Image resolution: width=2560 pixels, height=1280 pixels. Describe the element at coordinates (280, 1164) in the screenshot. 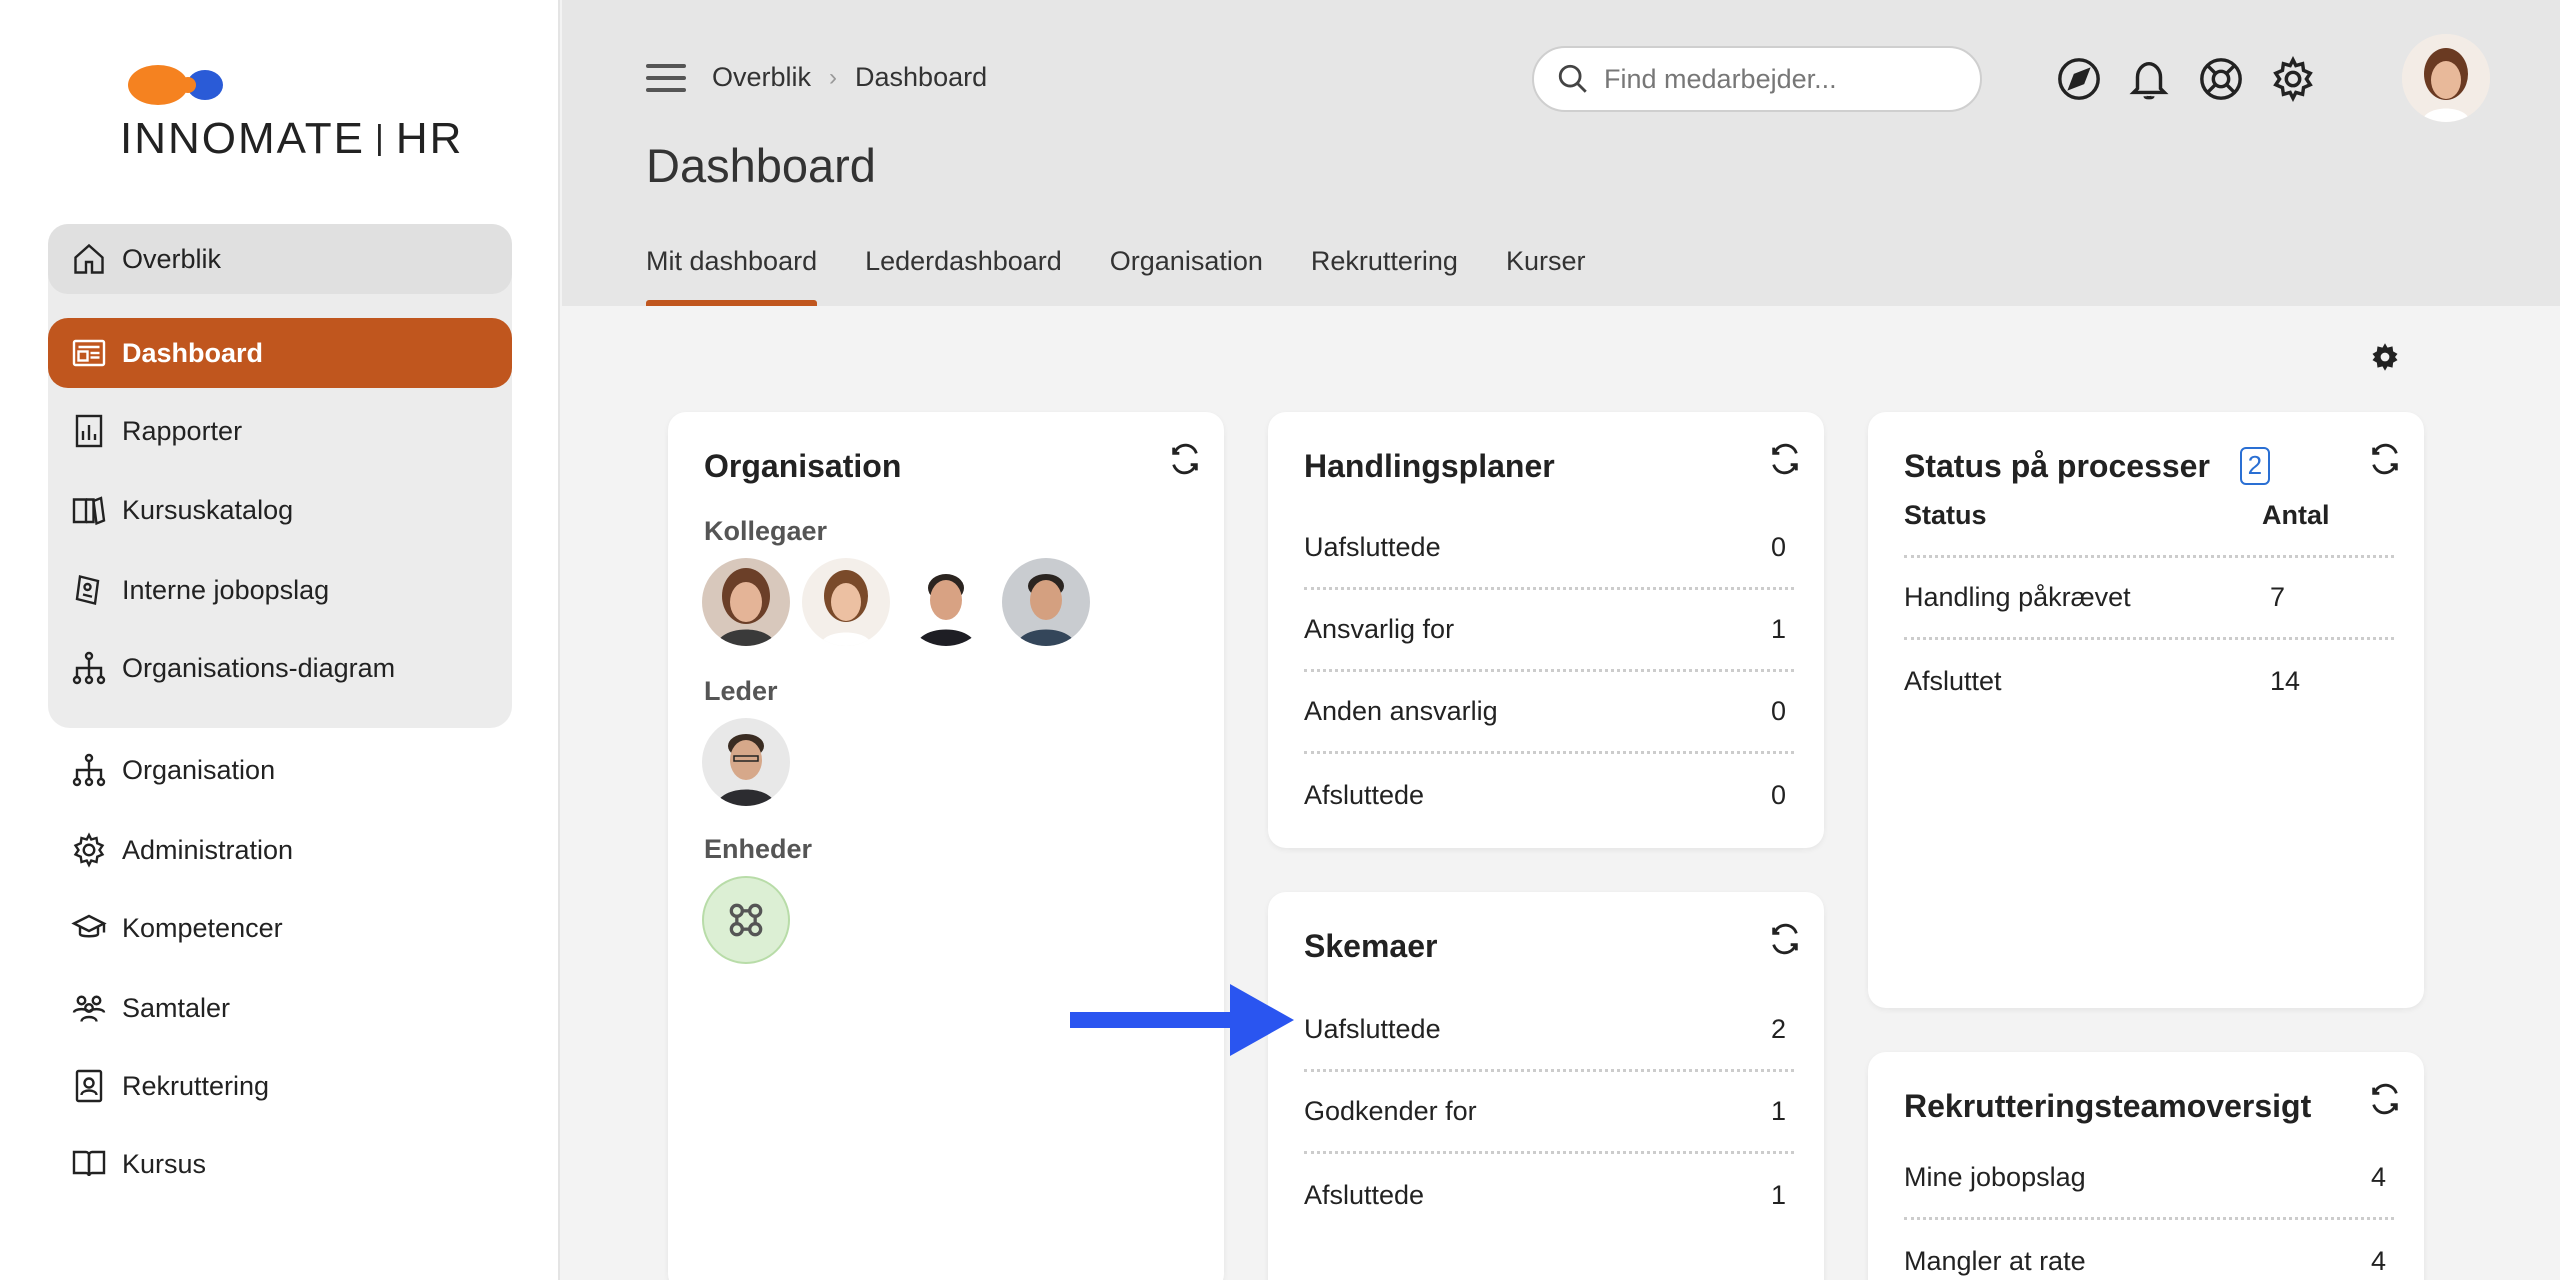

I see `sidebar-item-kursus: Kursus` at that location.